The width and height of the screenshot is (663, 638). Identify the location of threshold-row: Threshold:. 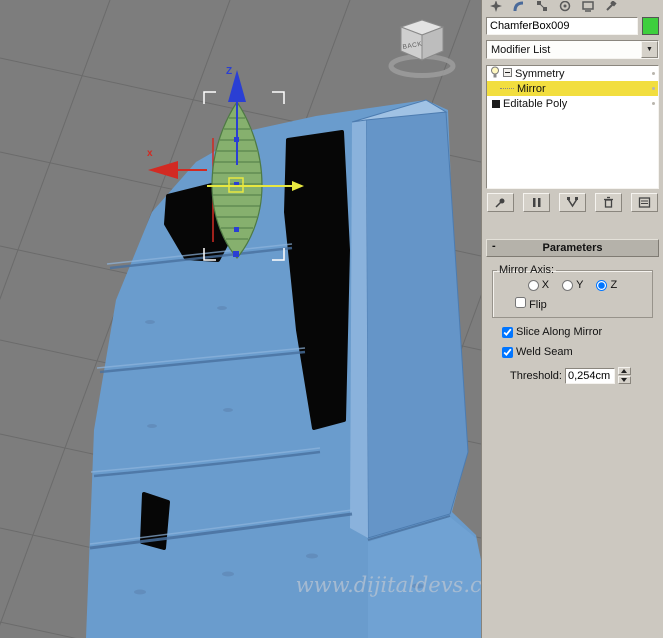
(583, 375).